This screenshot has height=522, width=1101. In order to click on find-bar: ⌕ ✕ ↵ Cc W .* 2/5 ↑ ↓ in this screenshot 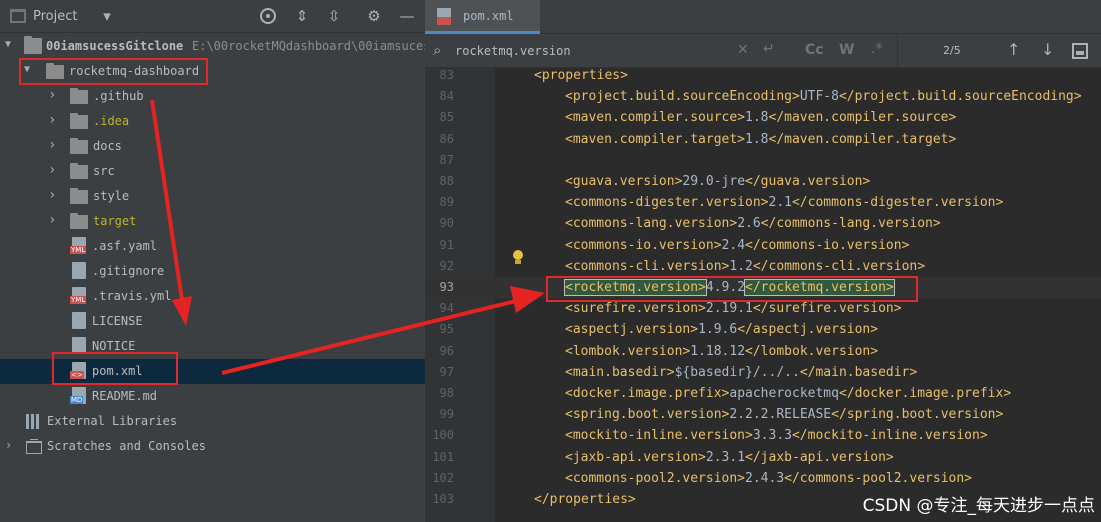, I will do `click(763, 51)`.